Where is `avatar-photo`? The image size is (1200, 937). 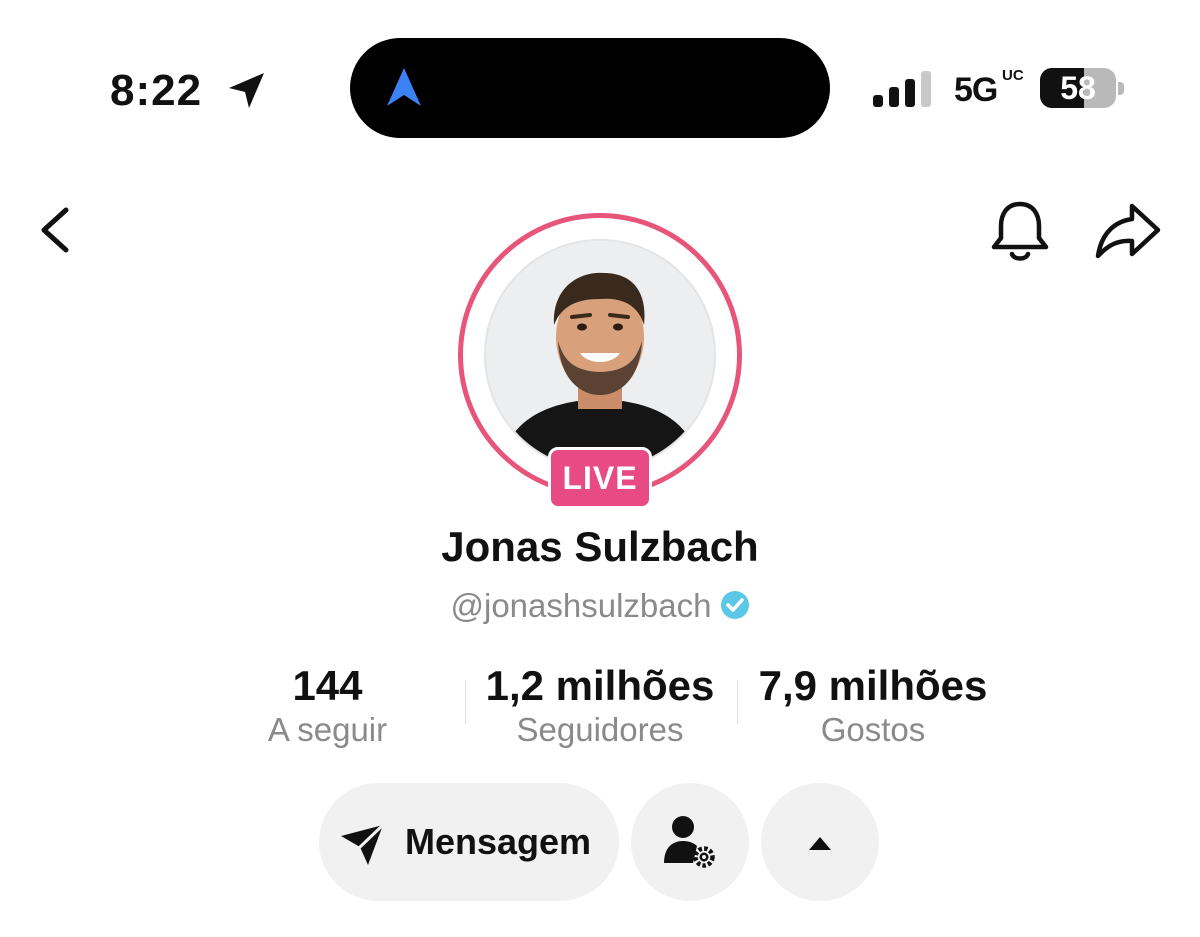
avatar-photo is located at coordinates (600, 355).